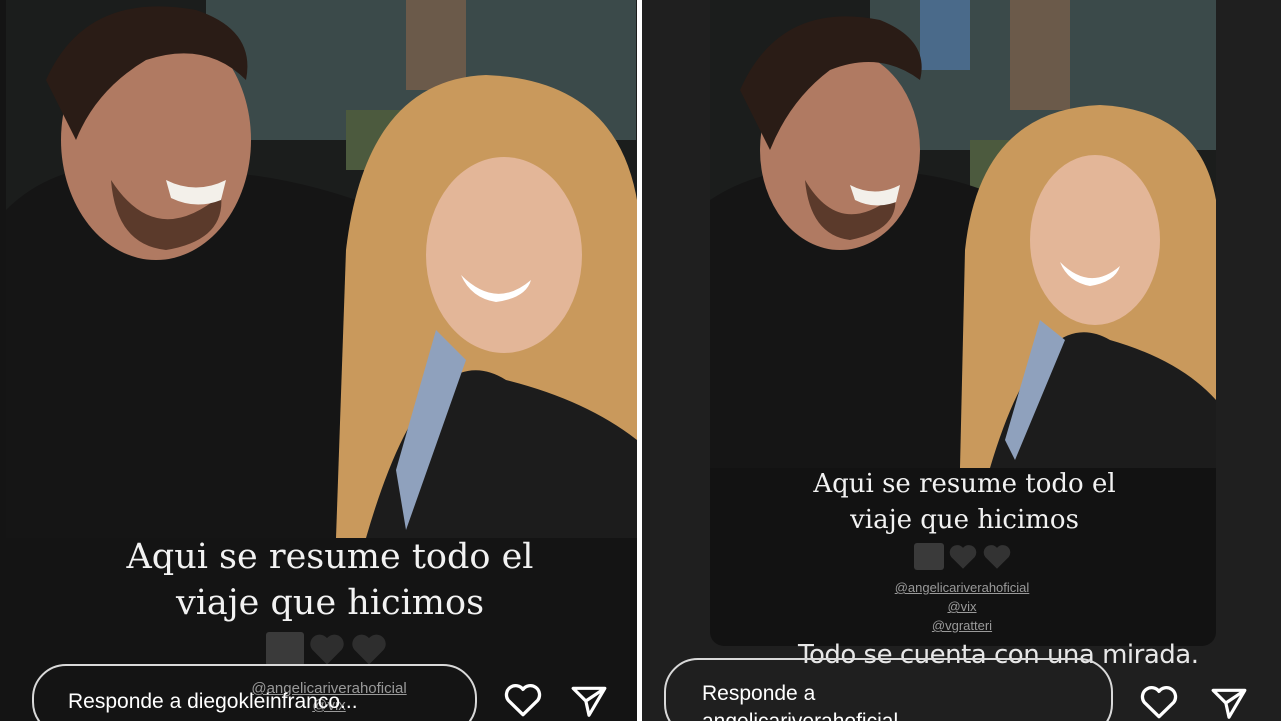 The width and height of the screenshot is (1281, 721). I want to click on reply-placeholder: Responde a, so click(759, 693).